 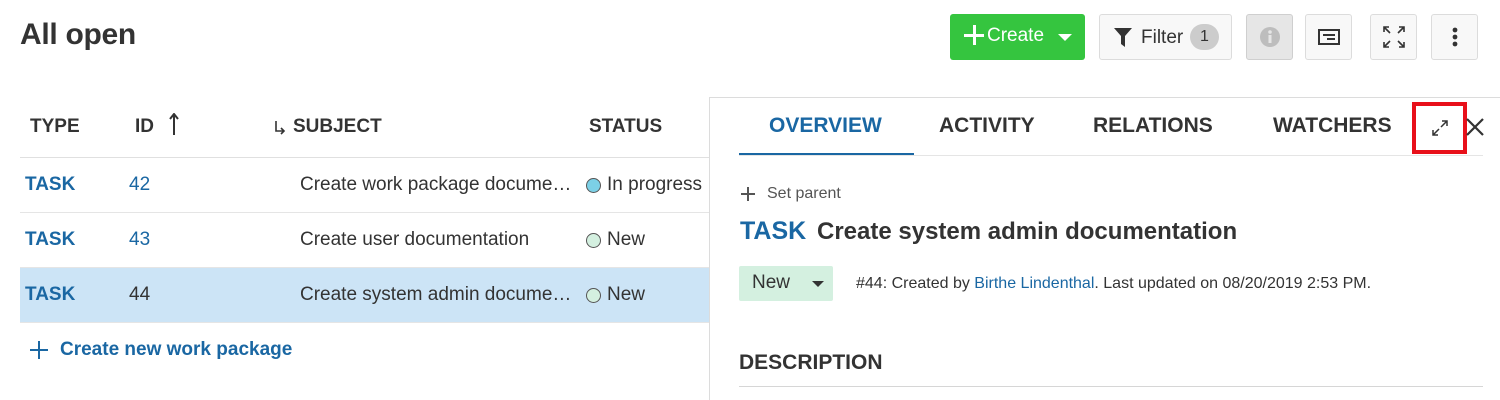 What do you see at coordinates (435, 240) in the screenshot?
I see `row-subject: Create user documentation` at bounding box center [435, 240].